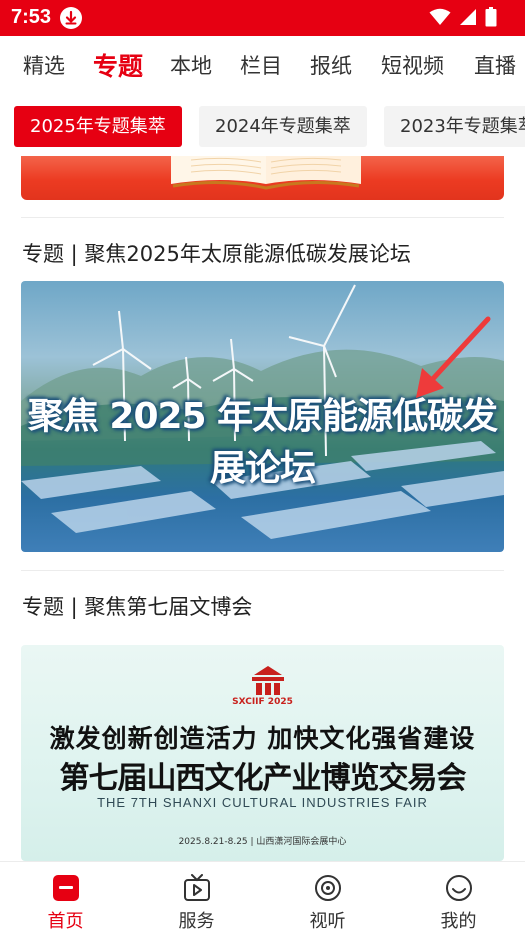 The image size is (525, 936). I want to click on tab-featured: 精选, so click(44, 65).